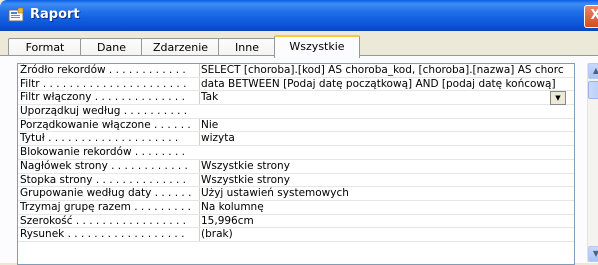 Image resolution: width=598 pixels, height=265 pixels. Describe the element at coordinates (105, 124) in the screenshot. I see `property-label: Porządkowanie włączone . . . . . .` at that location.